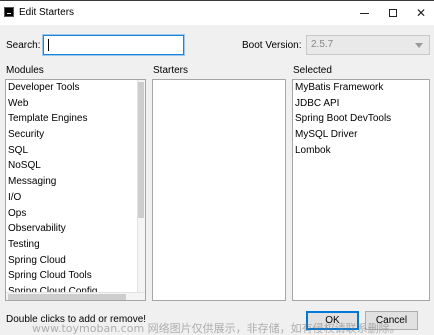 The image size is (434, 335). What do you see at coordinates (368, 45) in the screenshot?
I see `boot-version-select: 2.5.7` at bounding box center [368, 45].